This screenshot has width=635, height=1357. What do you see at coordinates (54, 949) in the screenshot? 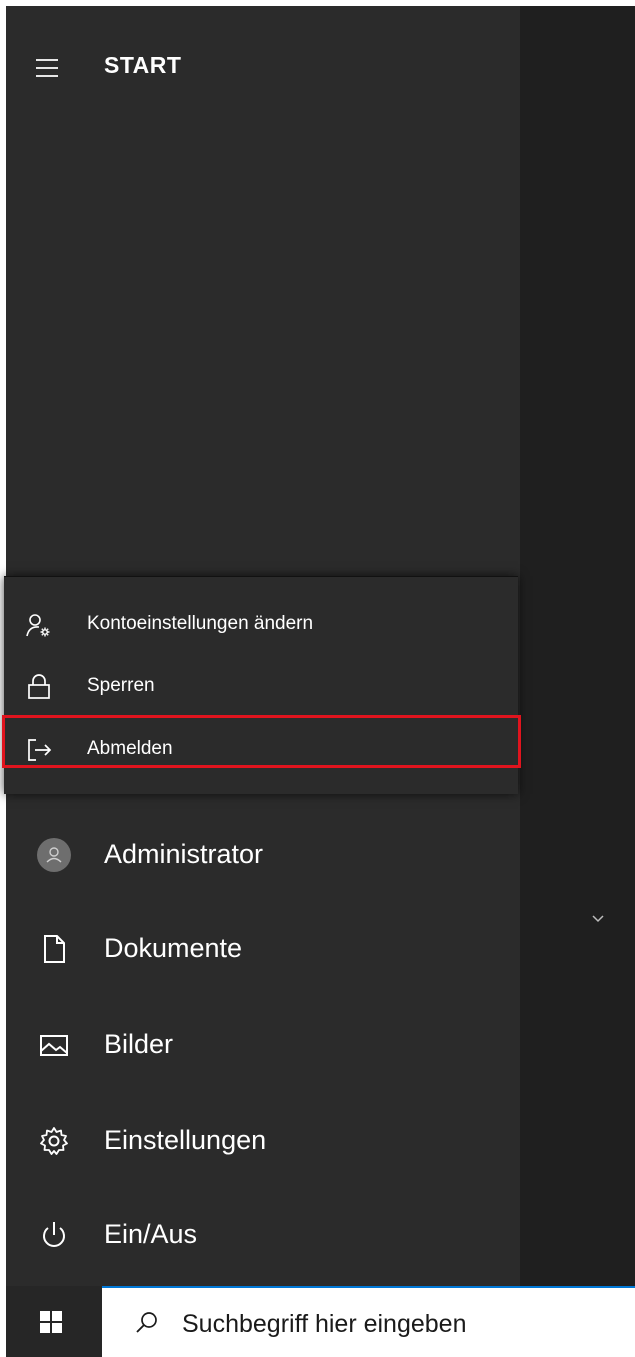
I see `document-icon` at bounding box center [54, 949].